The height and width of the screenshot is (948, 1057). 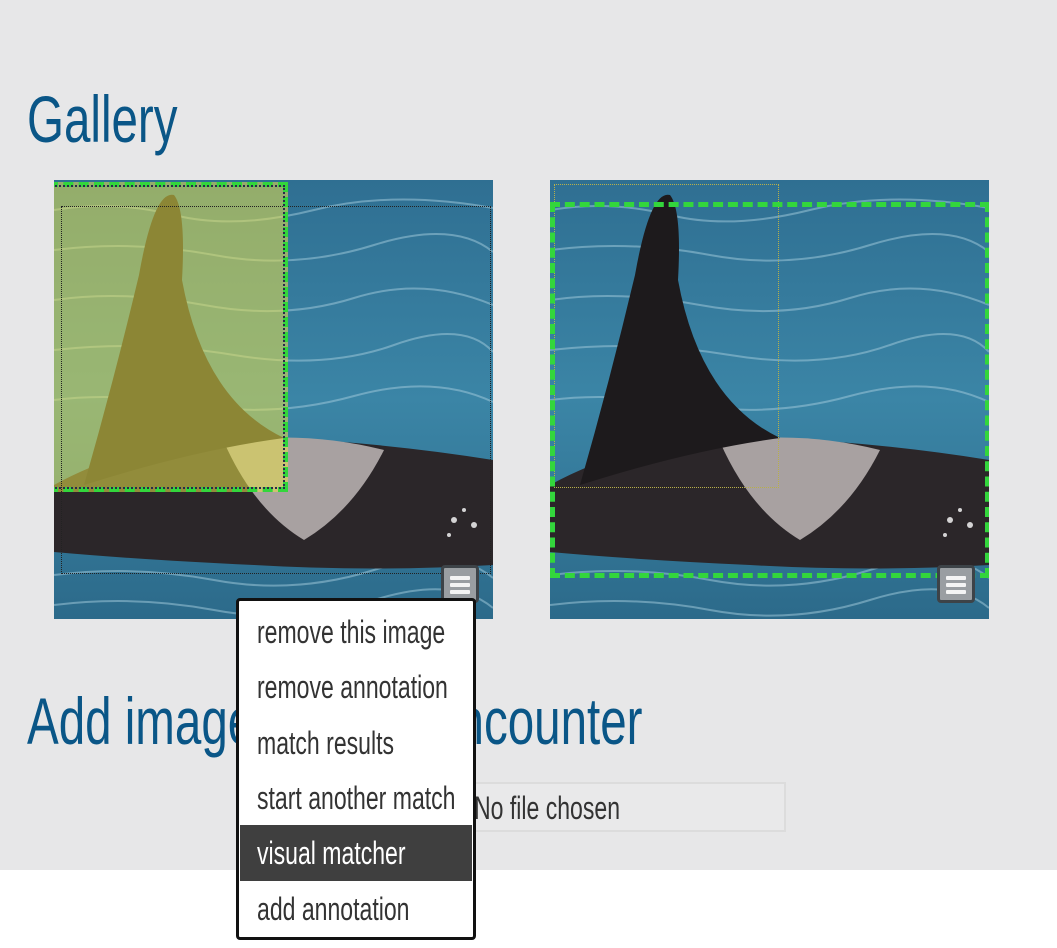 I want to click on menu-item-start-another-match: start another match, so click(x=356, y=798).